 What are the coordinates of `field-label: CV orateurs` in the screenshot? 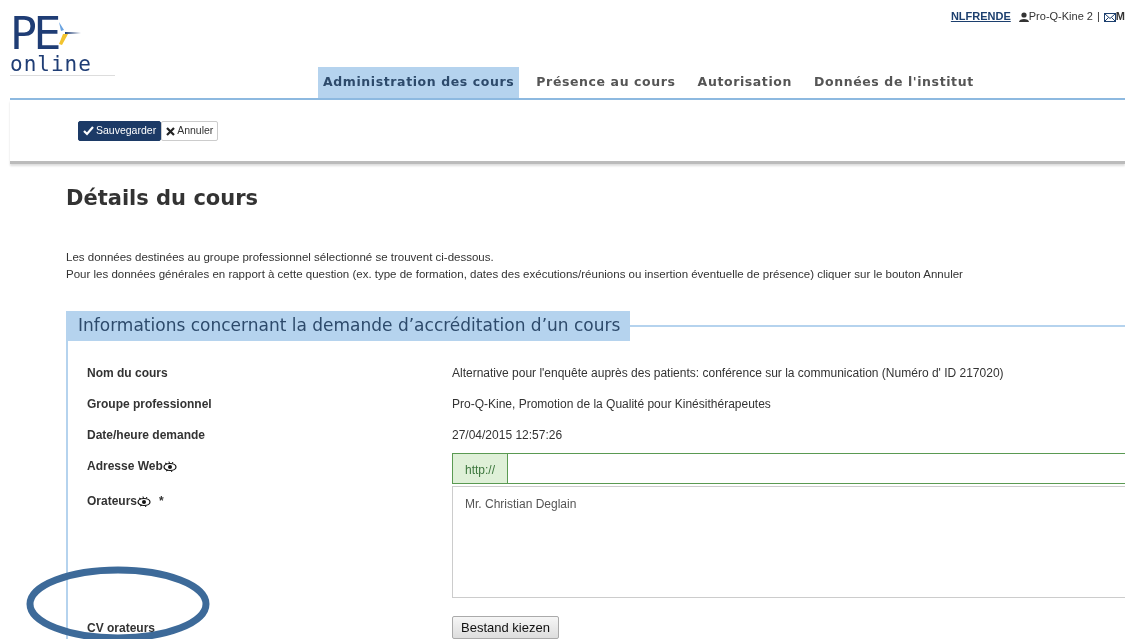 It's located at (121, 627).